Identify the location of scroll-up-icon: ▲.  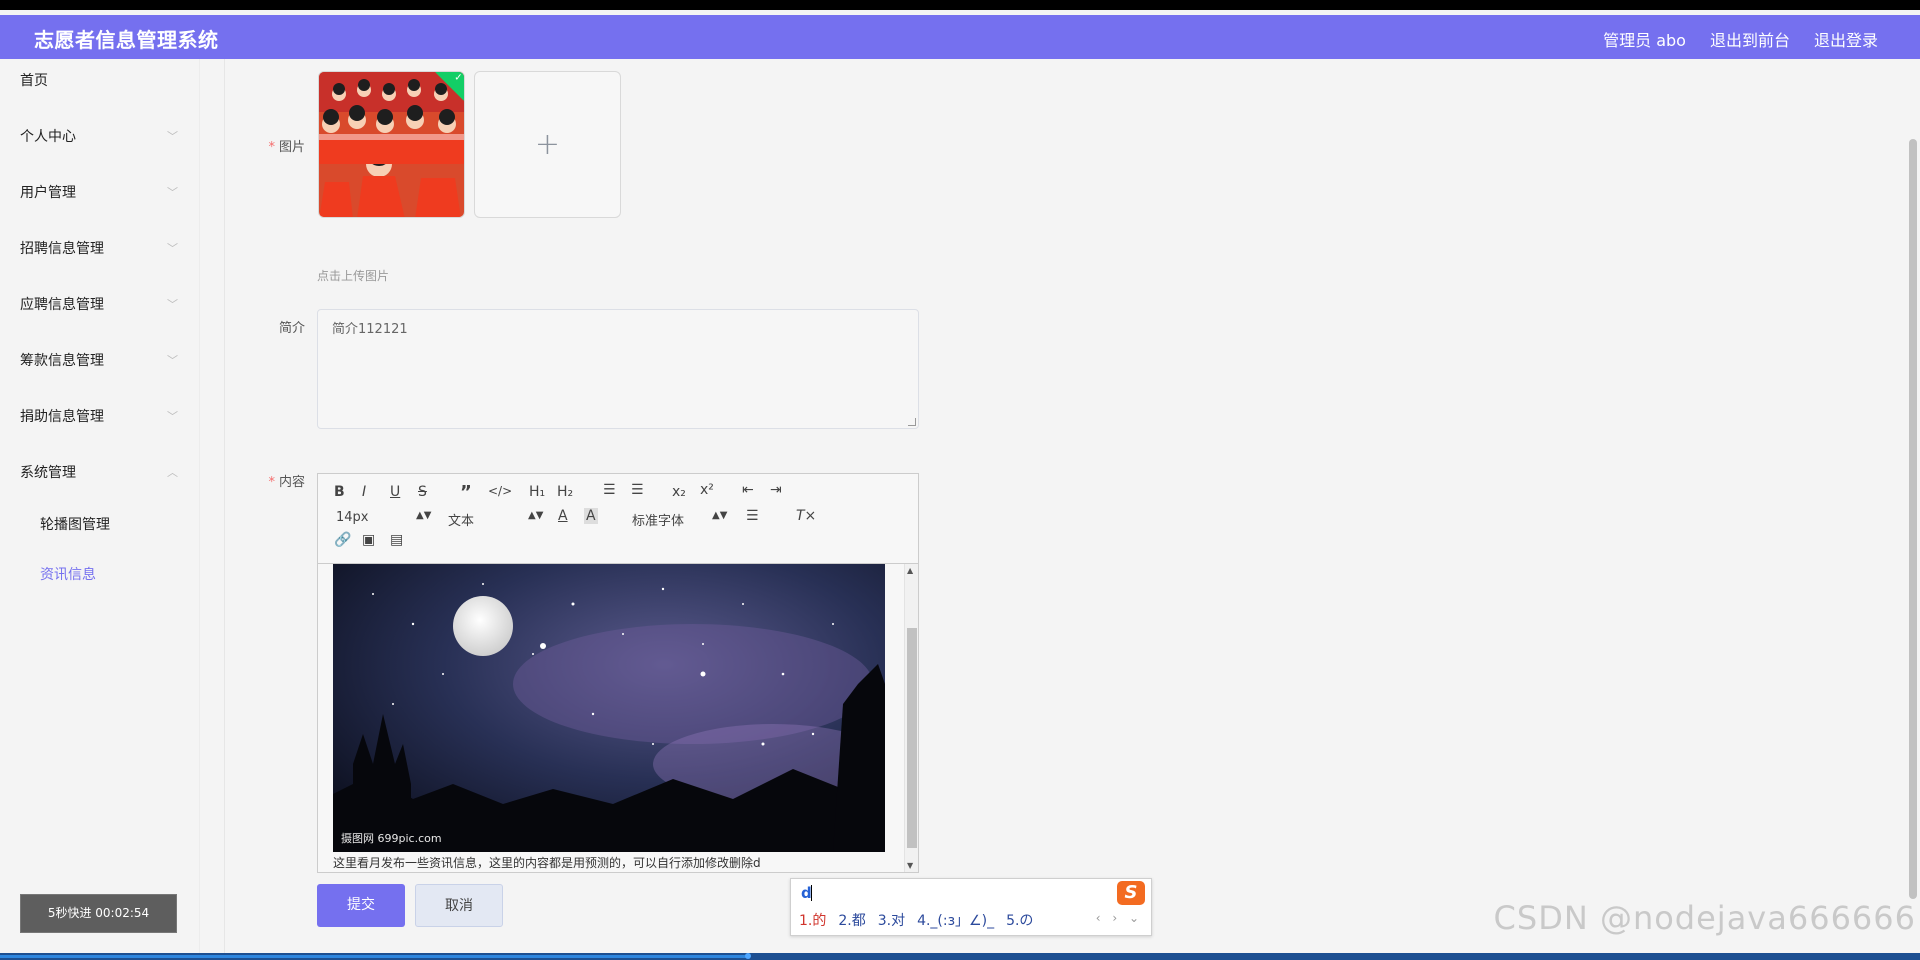
(910, 570).